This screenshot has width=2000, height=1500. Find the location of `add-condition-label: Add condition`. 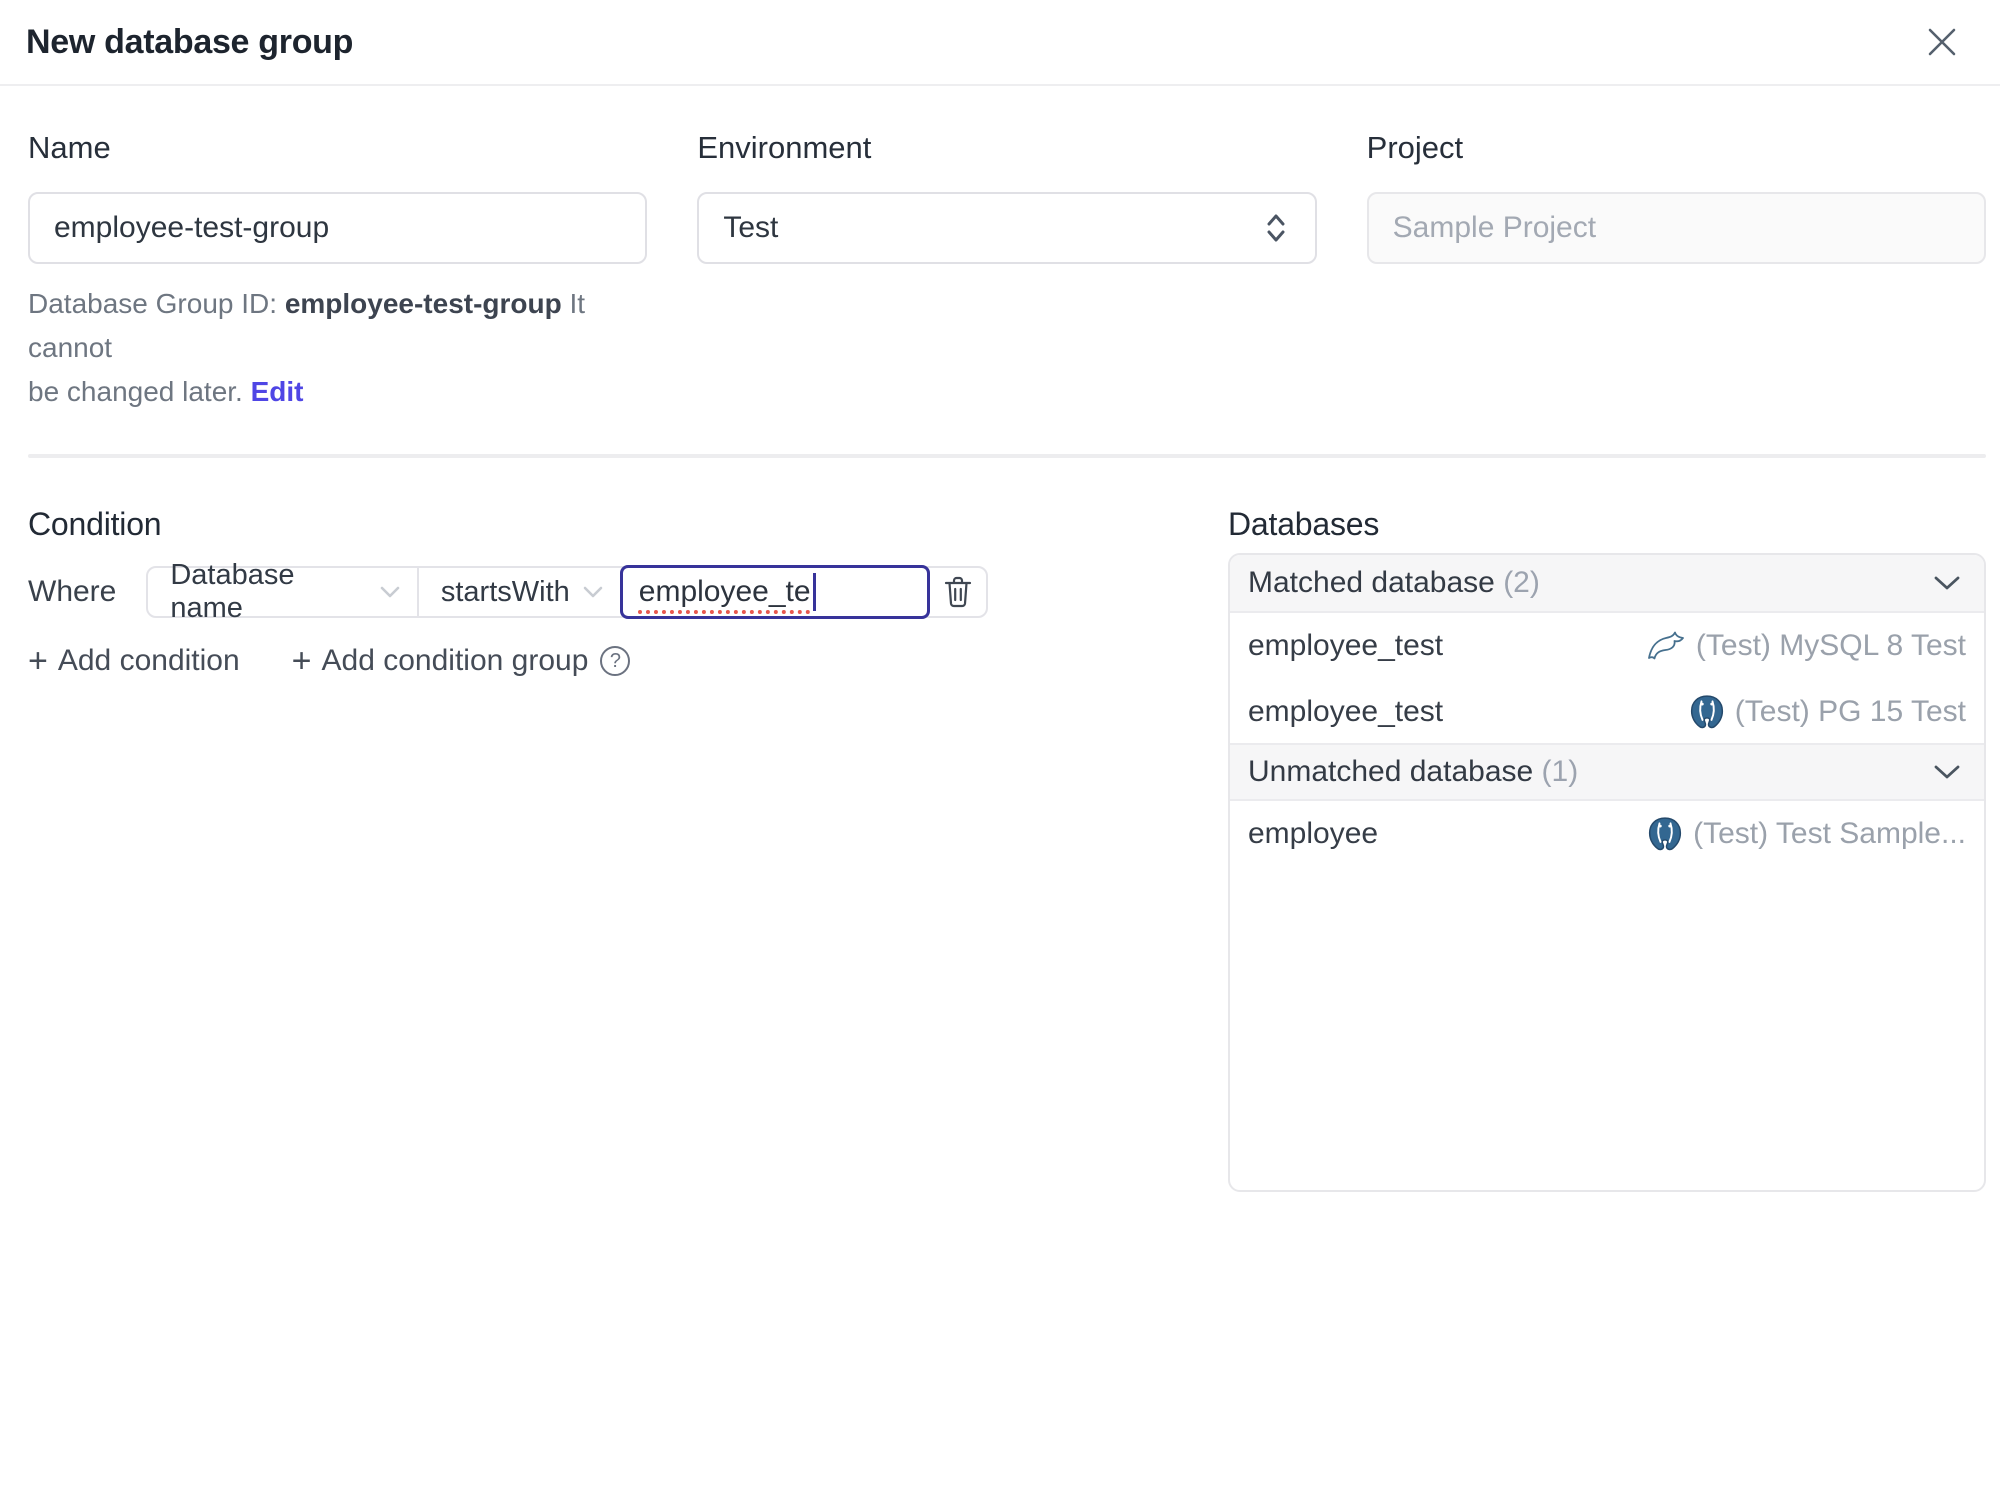

add-condition-label: Add condition is located at coordinates (148, 660).